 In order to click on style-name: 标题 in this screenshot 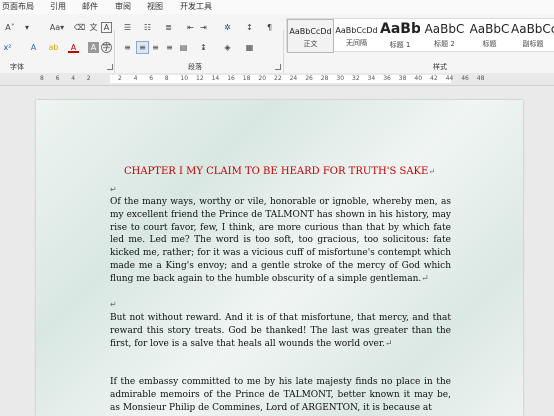, I will do `click(489, 44)`.